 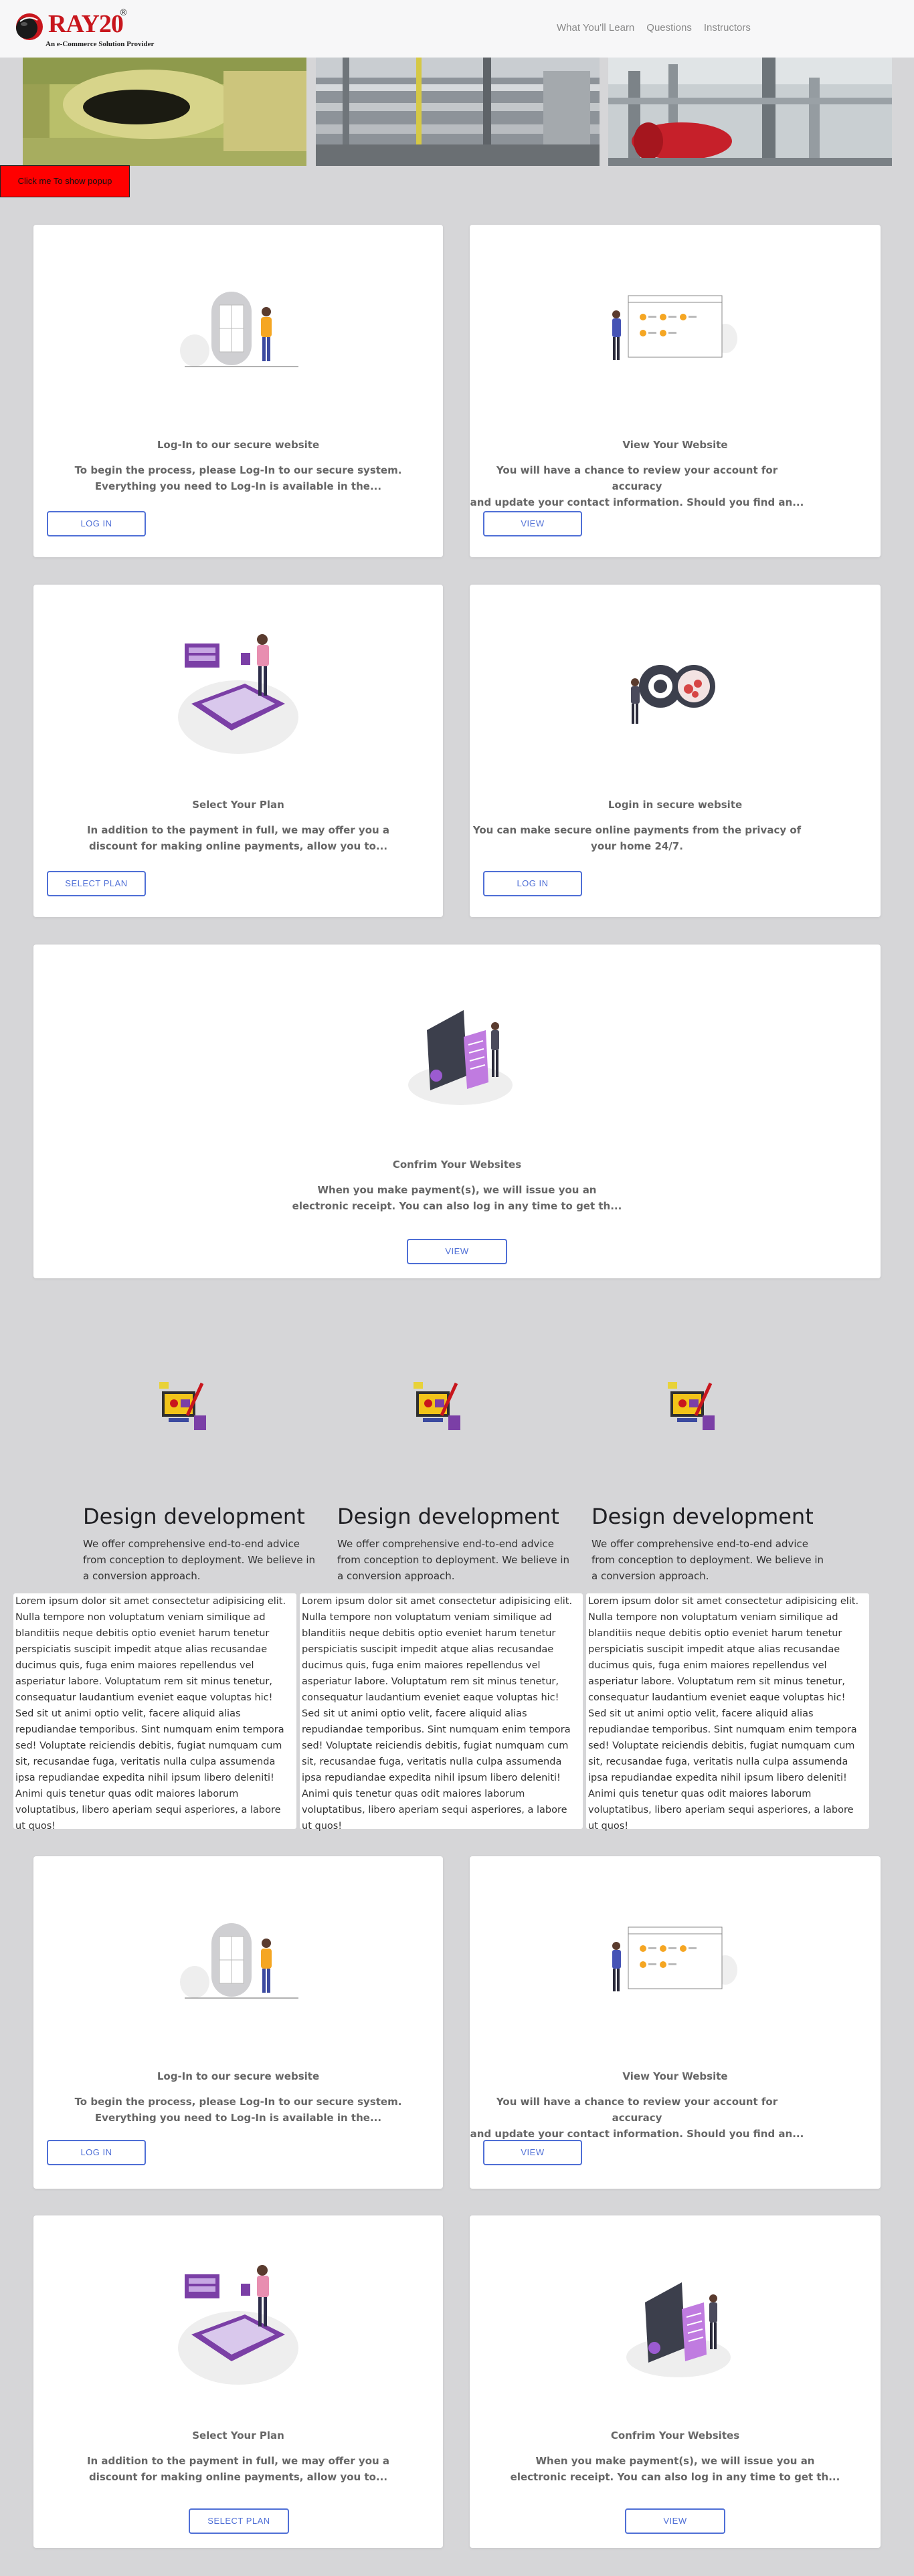 I want to click on registered-mark: ®, so click(x=124, y=13).